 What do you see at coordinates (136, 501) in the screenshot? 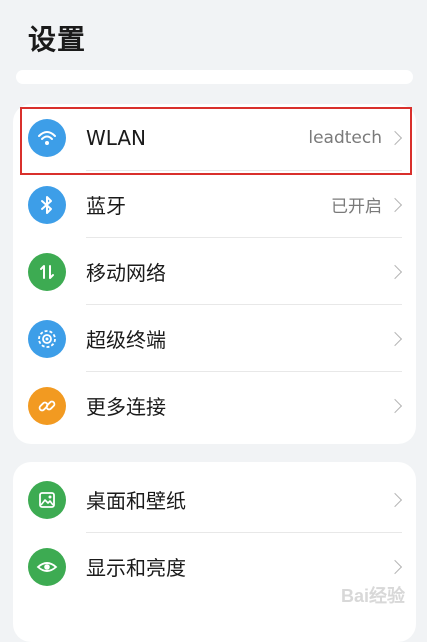
I see `settings-item-label: 桌面和壁纸` at bounding box center [136, 501].